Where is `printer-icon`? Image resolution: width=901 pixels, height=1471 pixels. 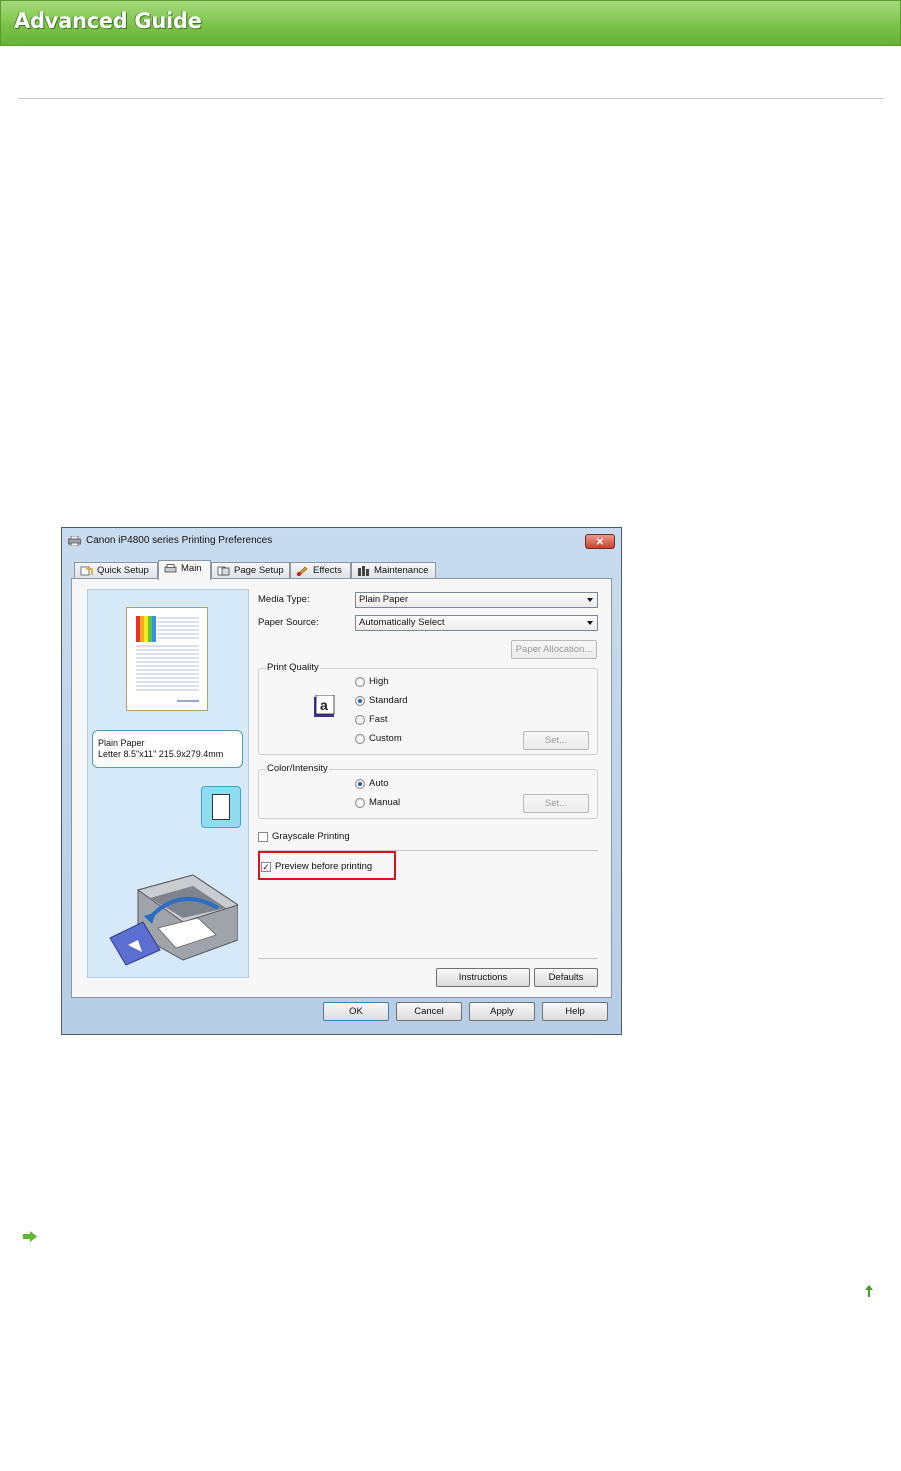
printer-icon is located at coordinates (74, 541).